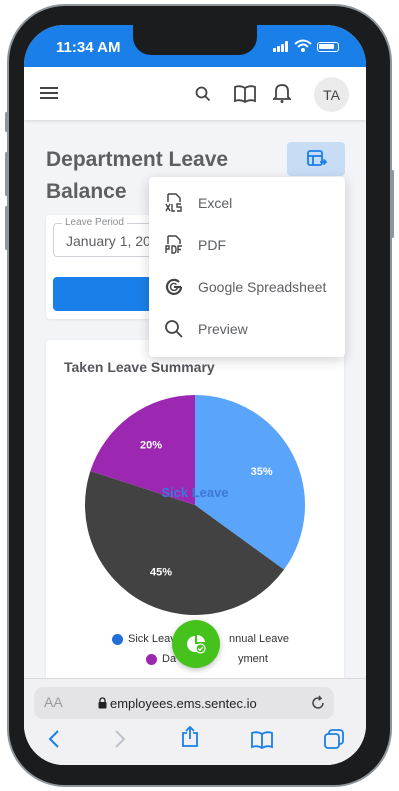  Describe the element at coordinates (88, 47) in the screenshot. I see `status-time: 11:34 AM` at that location.